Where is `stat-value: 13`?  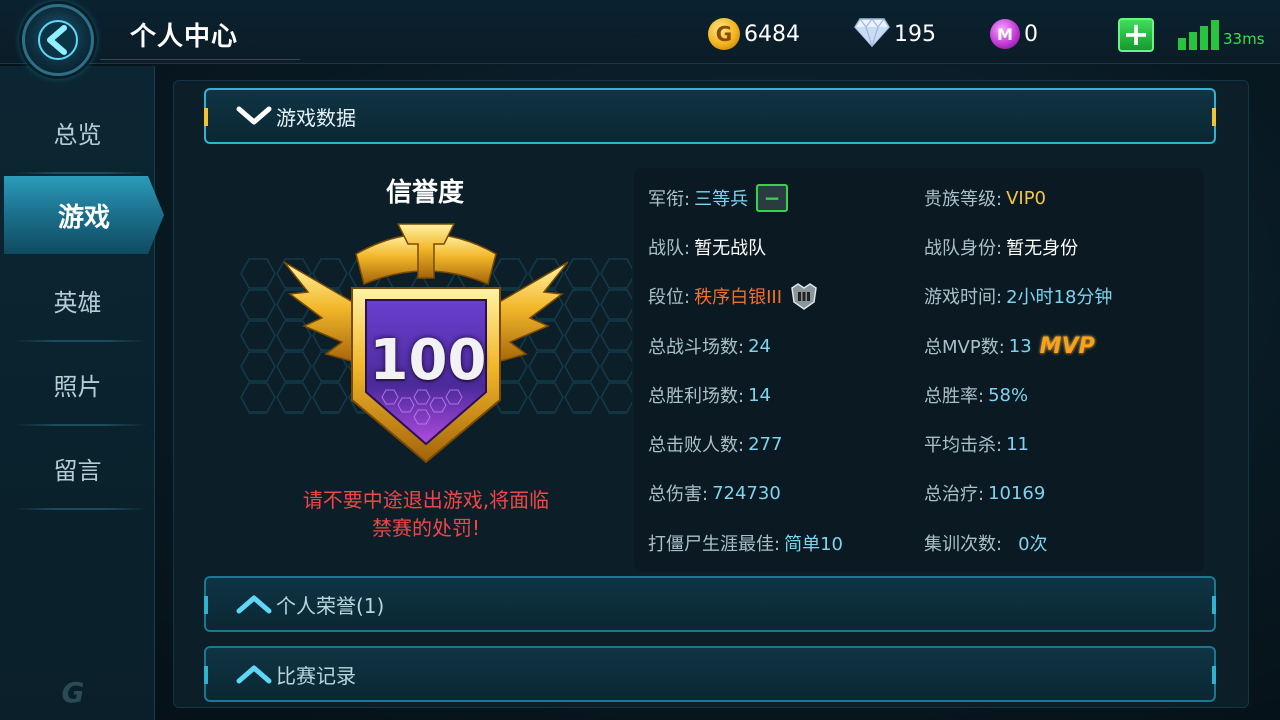 stat-value: 13 is located at coordinates (1020, 346).